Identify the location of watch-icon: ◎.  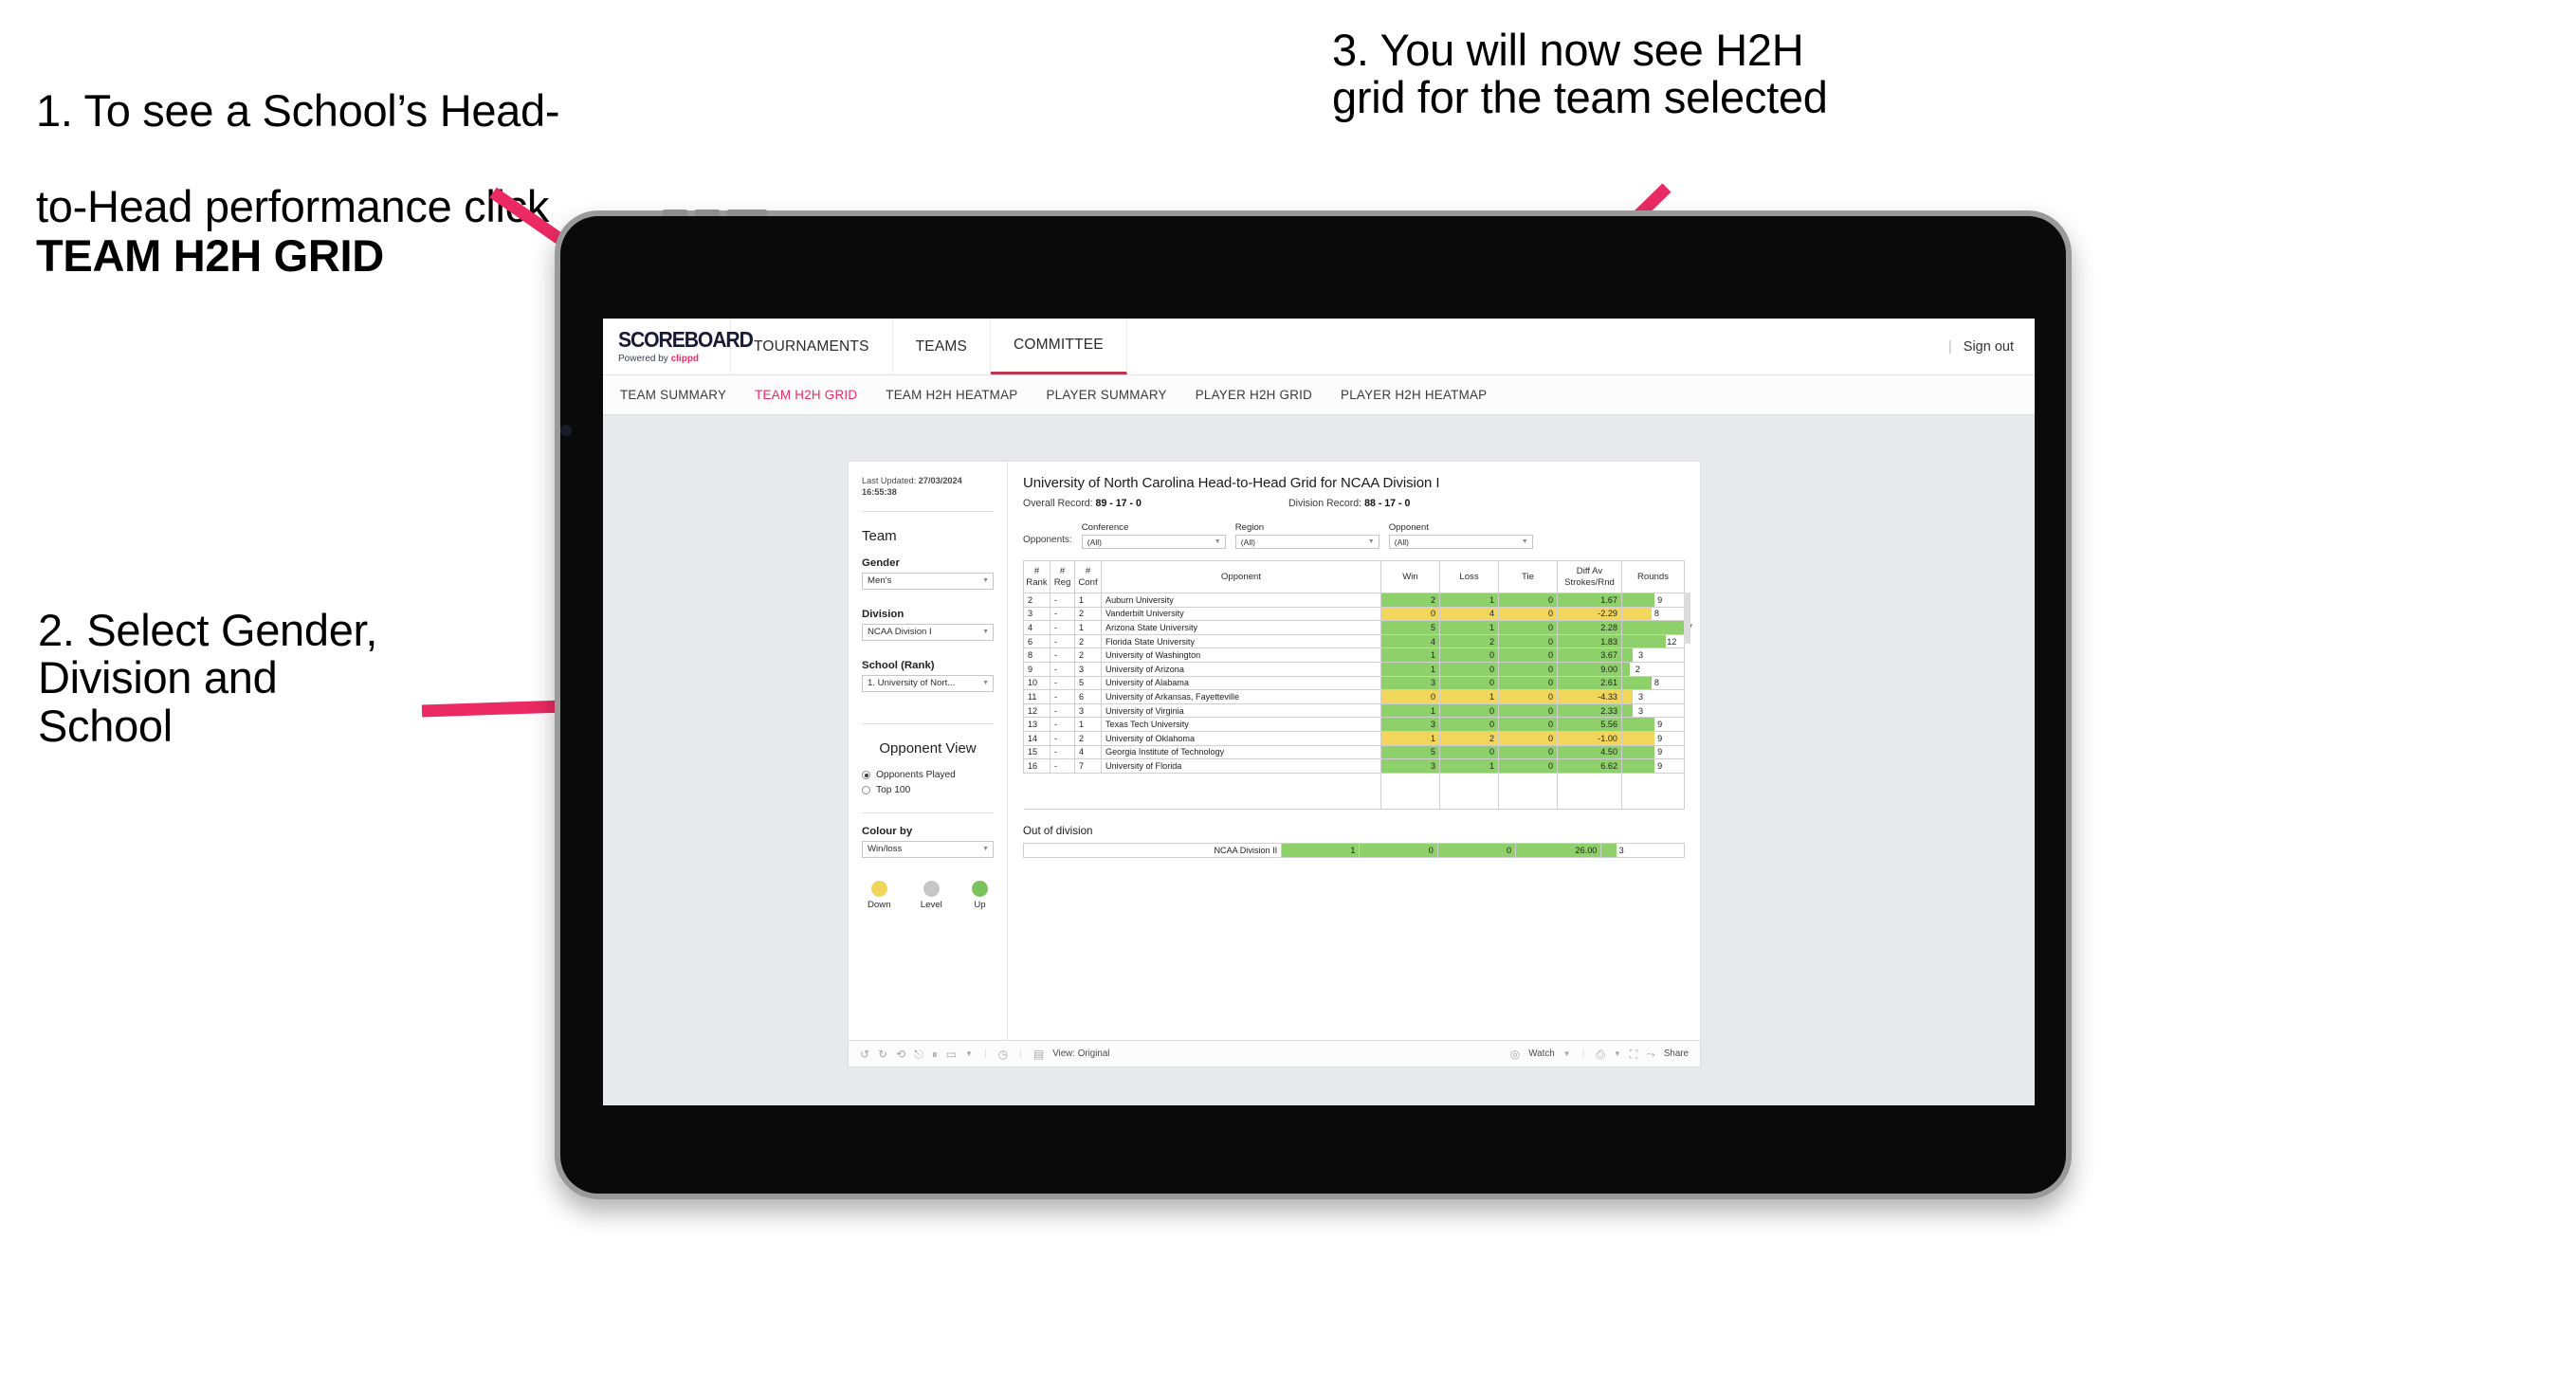
(1515, 1054).